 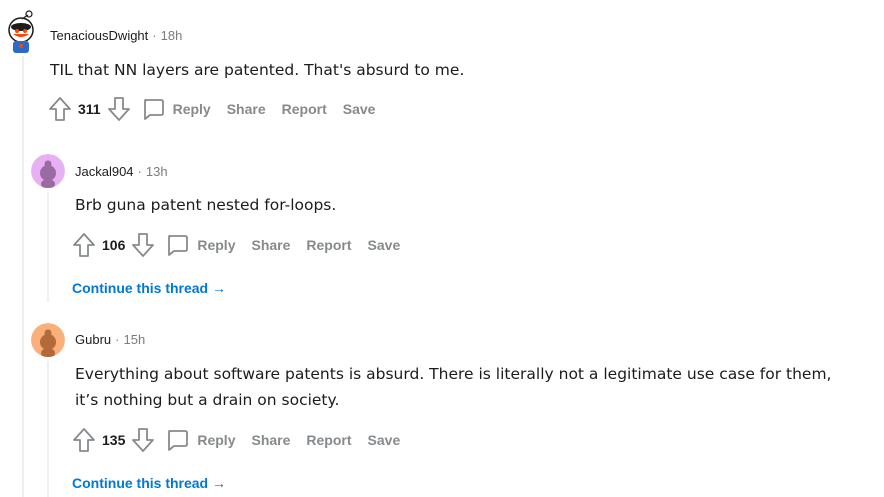 I want to click on thread-line-nested, so click(x=48, y=247).